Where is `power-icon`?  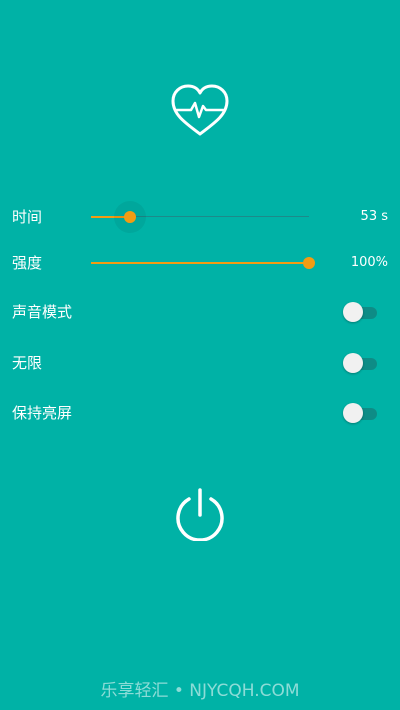
power-icon is located at coordinates (200, 514).